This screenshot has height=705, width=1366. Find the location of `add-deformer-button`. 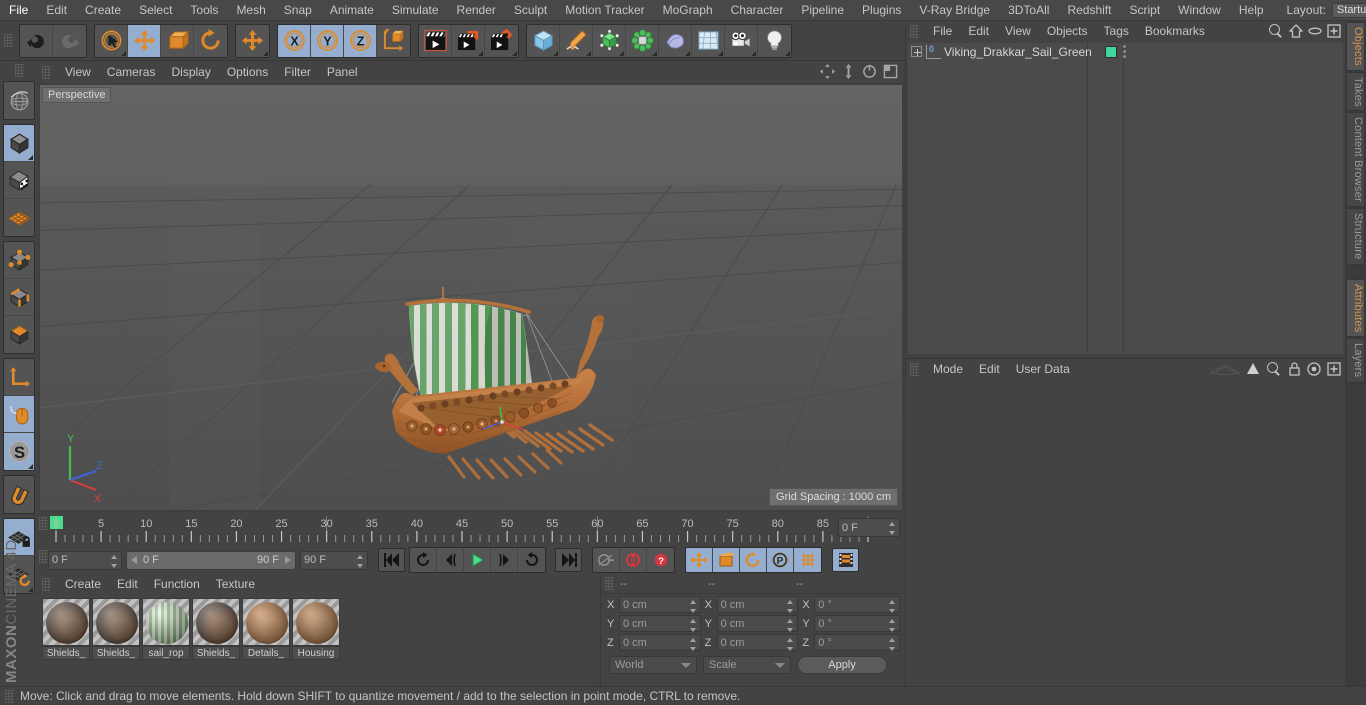

add-deformer-button is located at coordinates (642, 40).